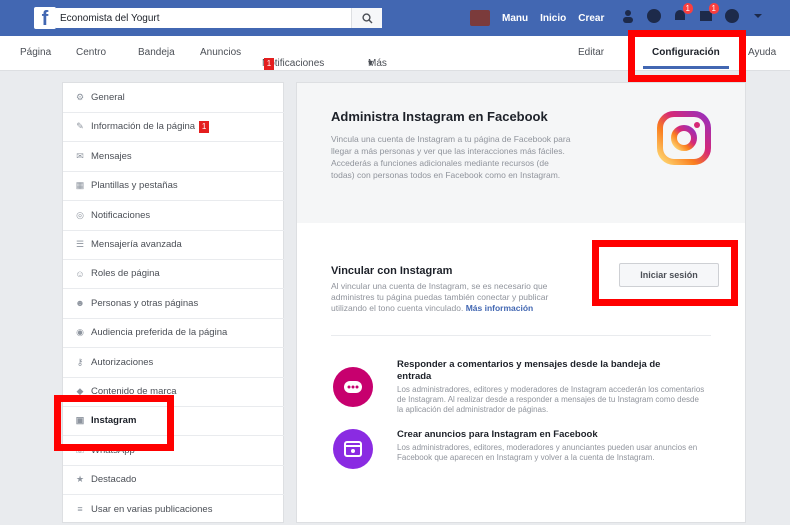 This screenshot has height=525, width=790. What do you see at coordinates (125, 274) in the screenshot?
I see `sidebar-item-label: Roles de página` at bounding box center [125, 274].